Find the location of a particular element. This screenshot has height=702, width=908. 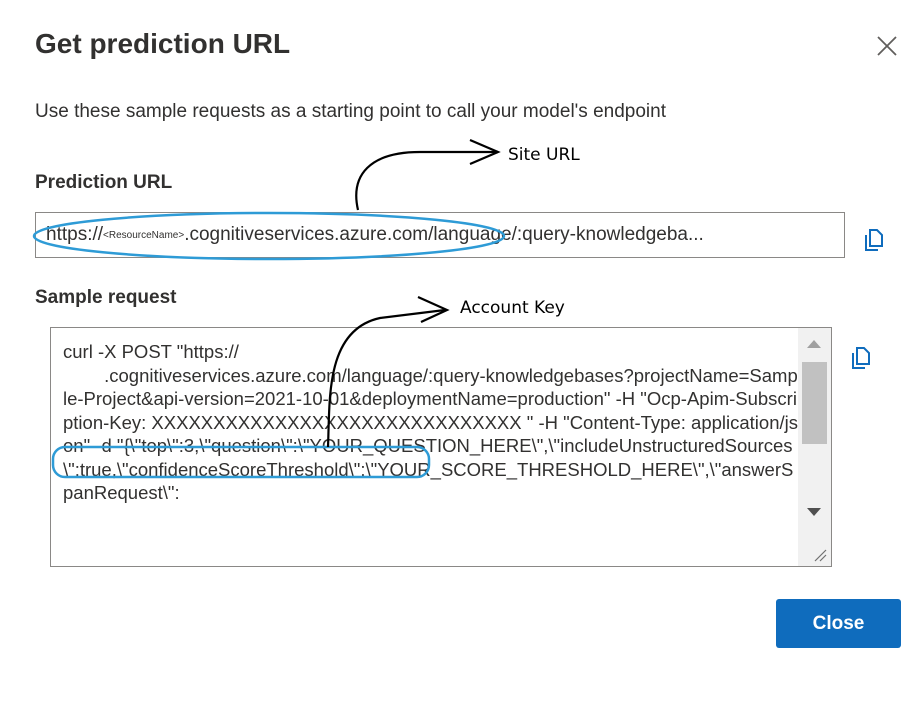

copy-url-icon is located at coordinates (874, 240).